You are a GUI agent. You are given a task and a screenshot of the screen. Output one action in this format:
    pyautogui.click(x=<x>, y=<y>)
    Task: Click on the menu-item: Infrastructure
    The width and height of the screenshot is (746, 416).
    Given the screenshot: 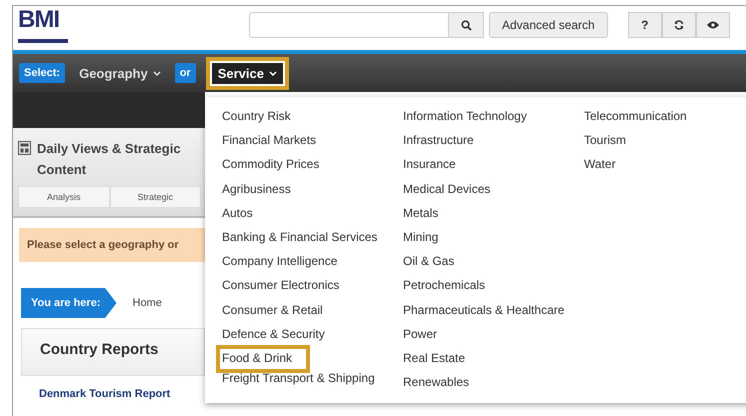 What is the action you would take?
    pyautogui.click(x=438, y=143)
    